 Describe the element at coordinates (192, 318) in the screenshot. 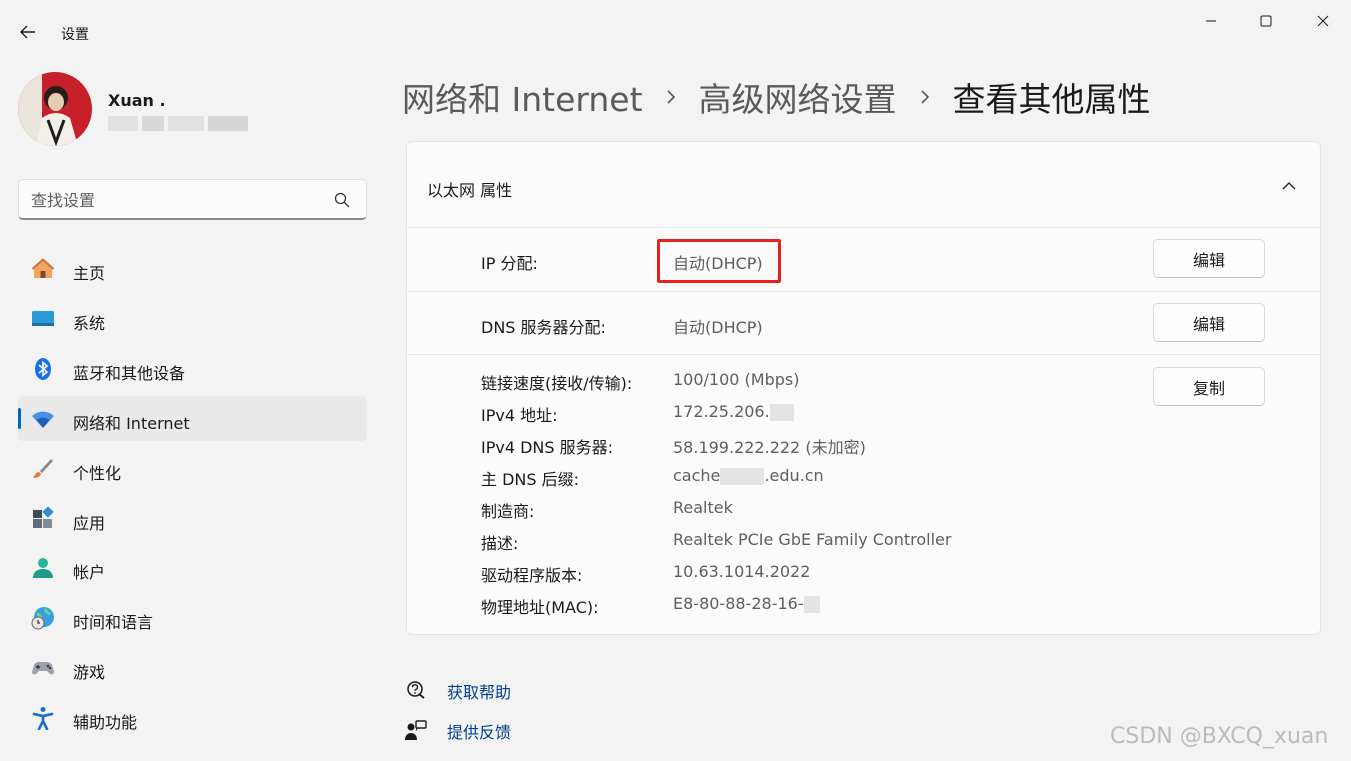

I see `sidebar-item-system: 系统` at that location.